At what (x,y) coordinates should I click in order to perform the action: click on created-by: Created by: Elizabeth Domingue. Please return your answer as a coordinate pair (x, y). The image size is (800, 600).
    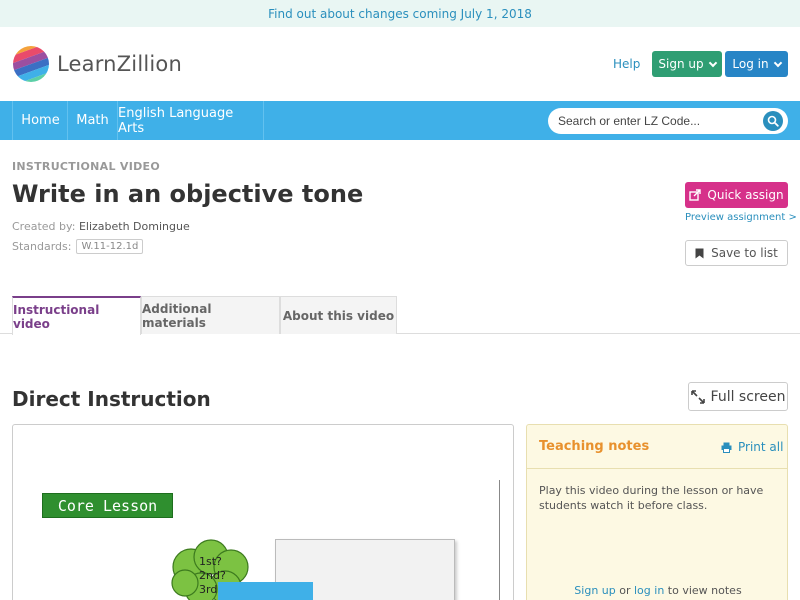
    Looking at the image, I should click on (101, 226).